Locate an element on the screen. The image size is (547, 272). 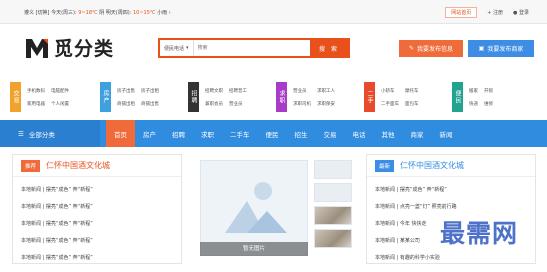
logo-mark-icon is located at coordinates (37, 48).